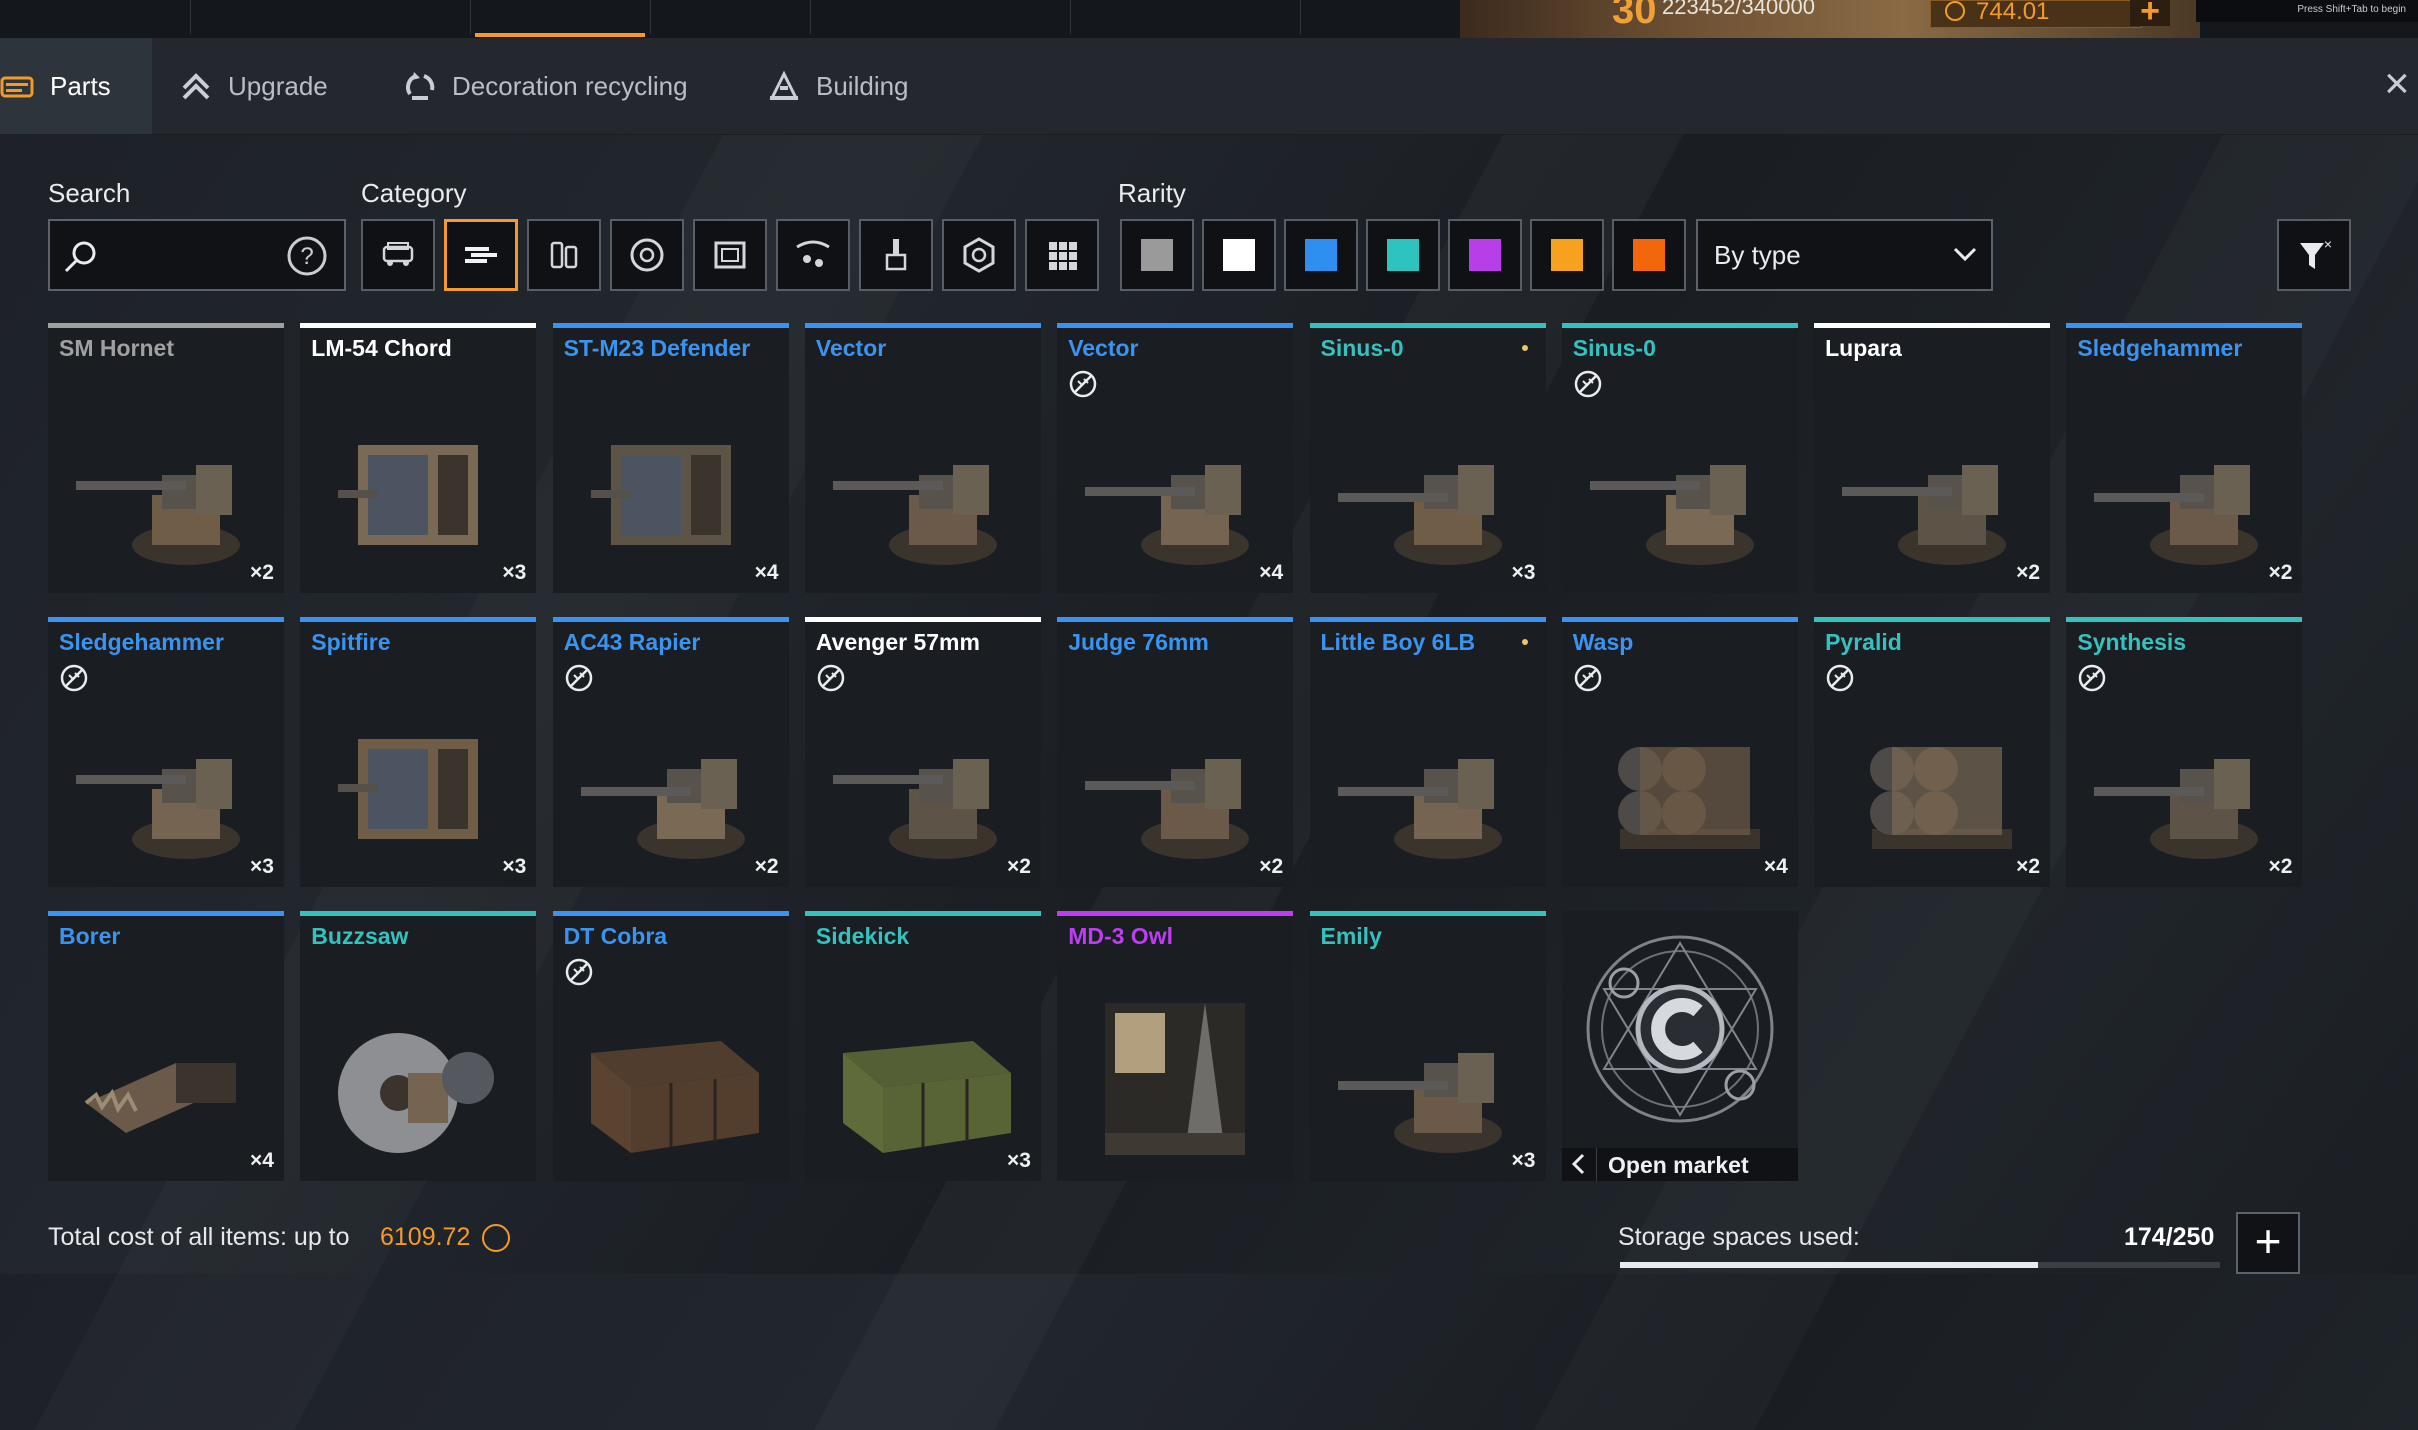  What do you see at coordinates (1932, 752) in the screenshot?
I see `part-card: Pyralid ×2` at bounding box center [1932, 752].